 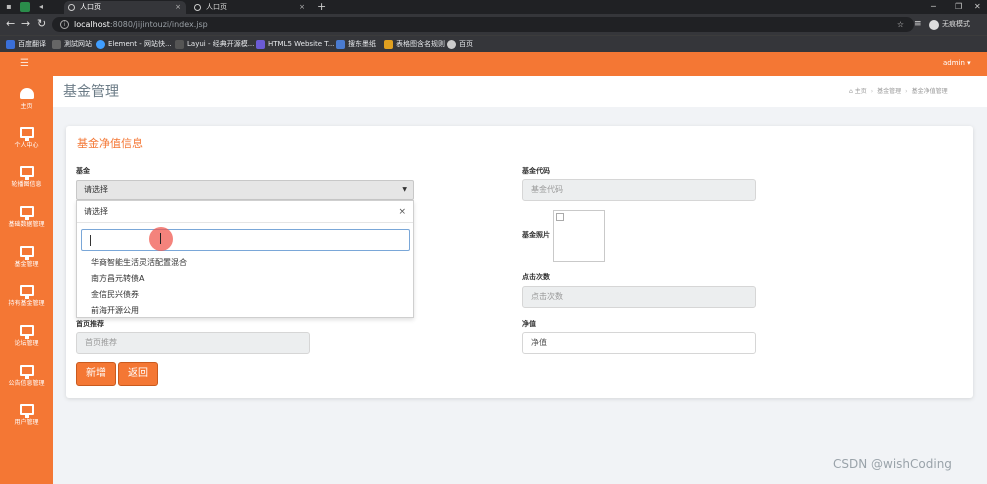 I want to click on page-header: 基金管理 ⌂ 主页 › 基金管理 › 基金净值管理, so click(x=520, y=91).